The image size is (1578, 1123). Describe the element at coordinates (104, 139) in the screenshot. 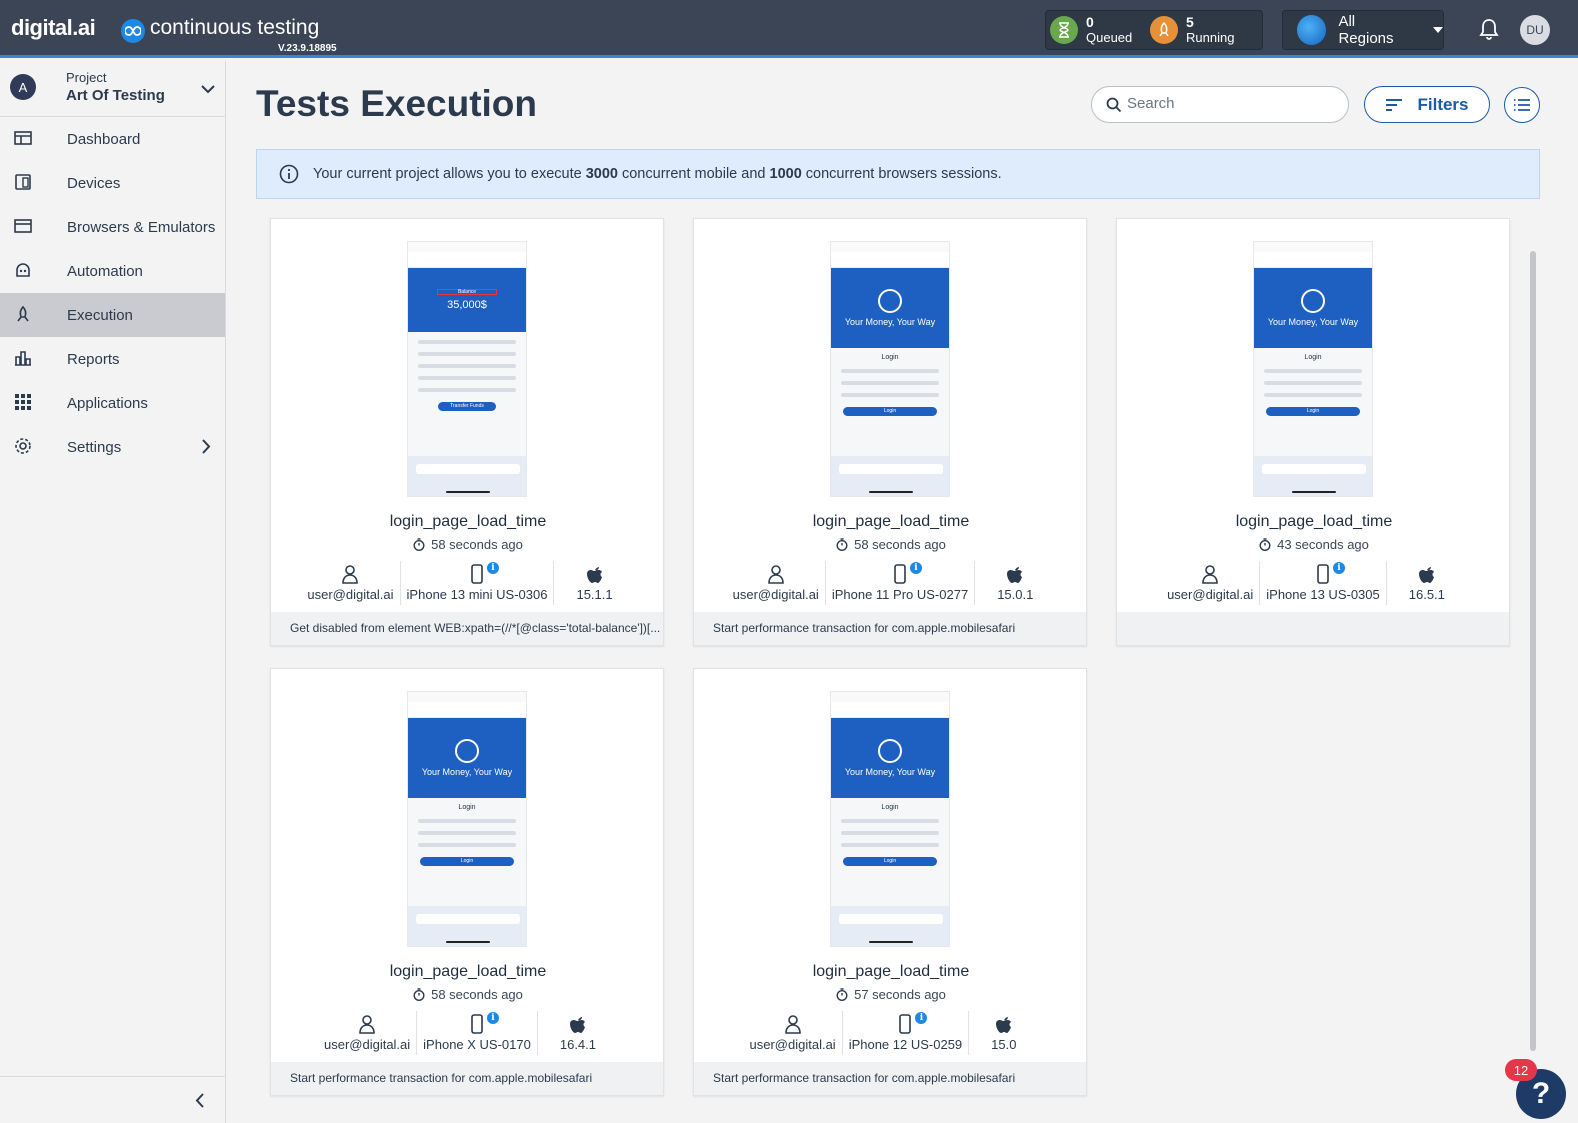

I see `sidebar-item-label: Dashboard` at that location.